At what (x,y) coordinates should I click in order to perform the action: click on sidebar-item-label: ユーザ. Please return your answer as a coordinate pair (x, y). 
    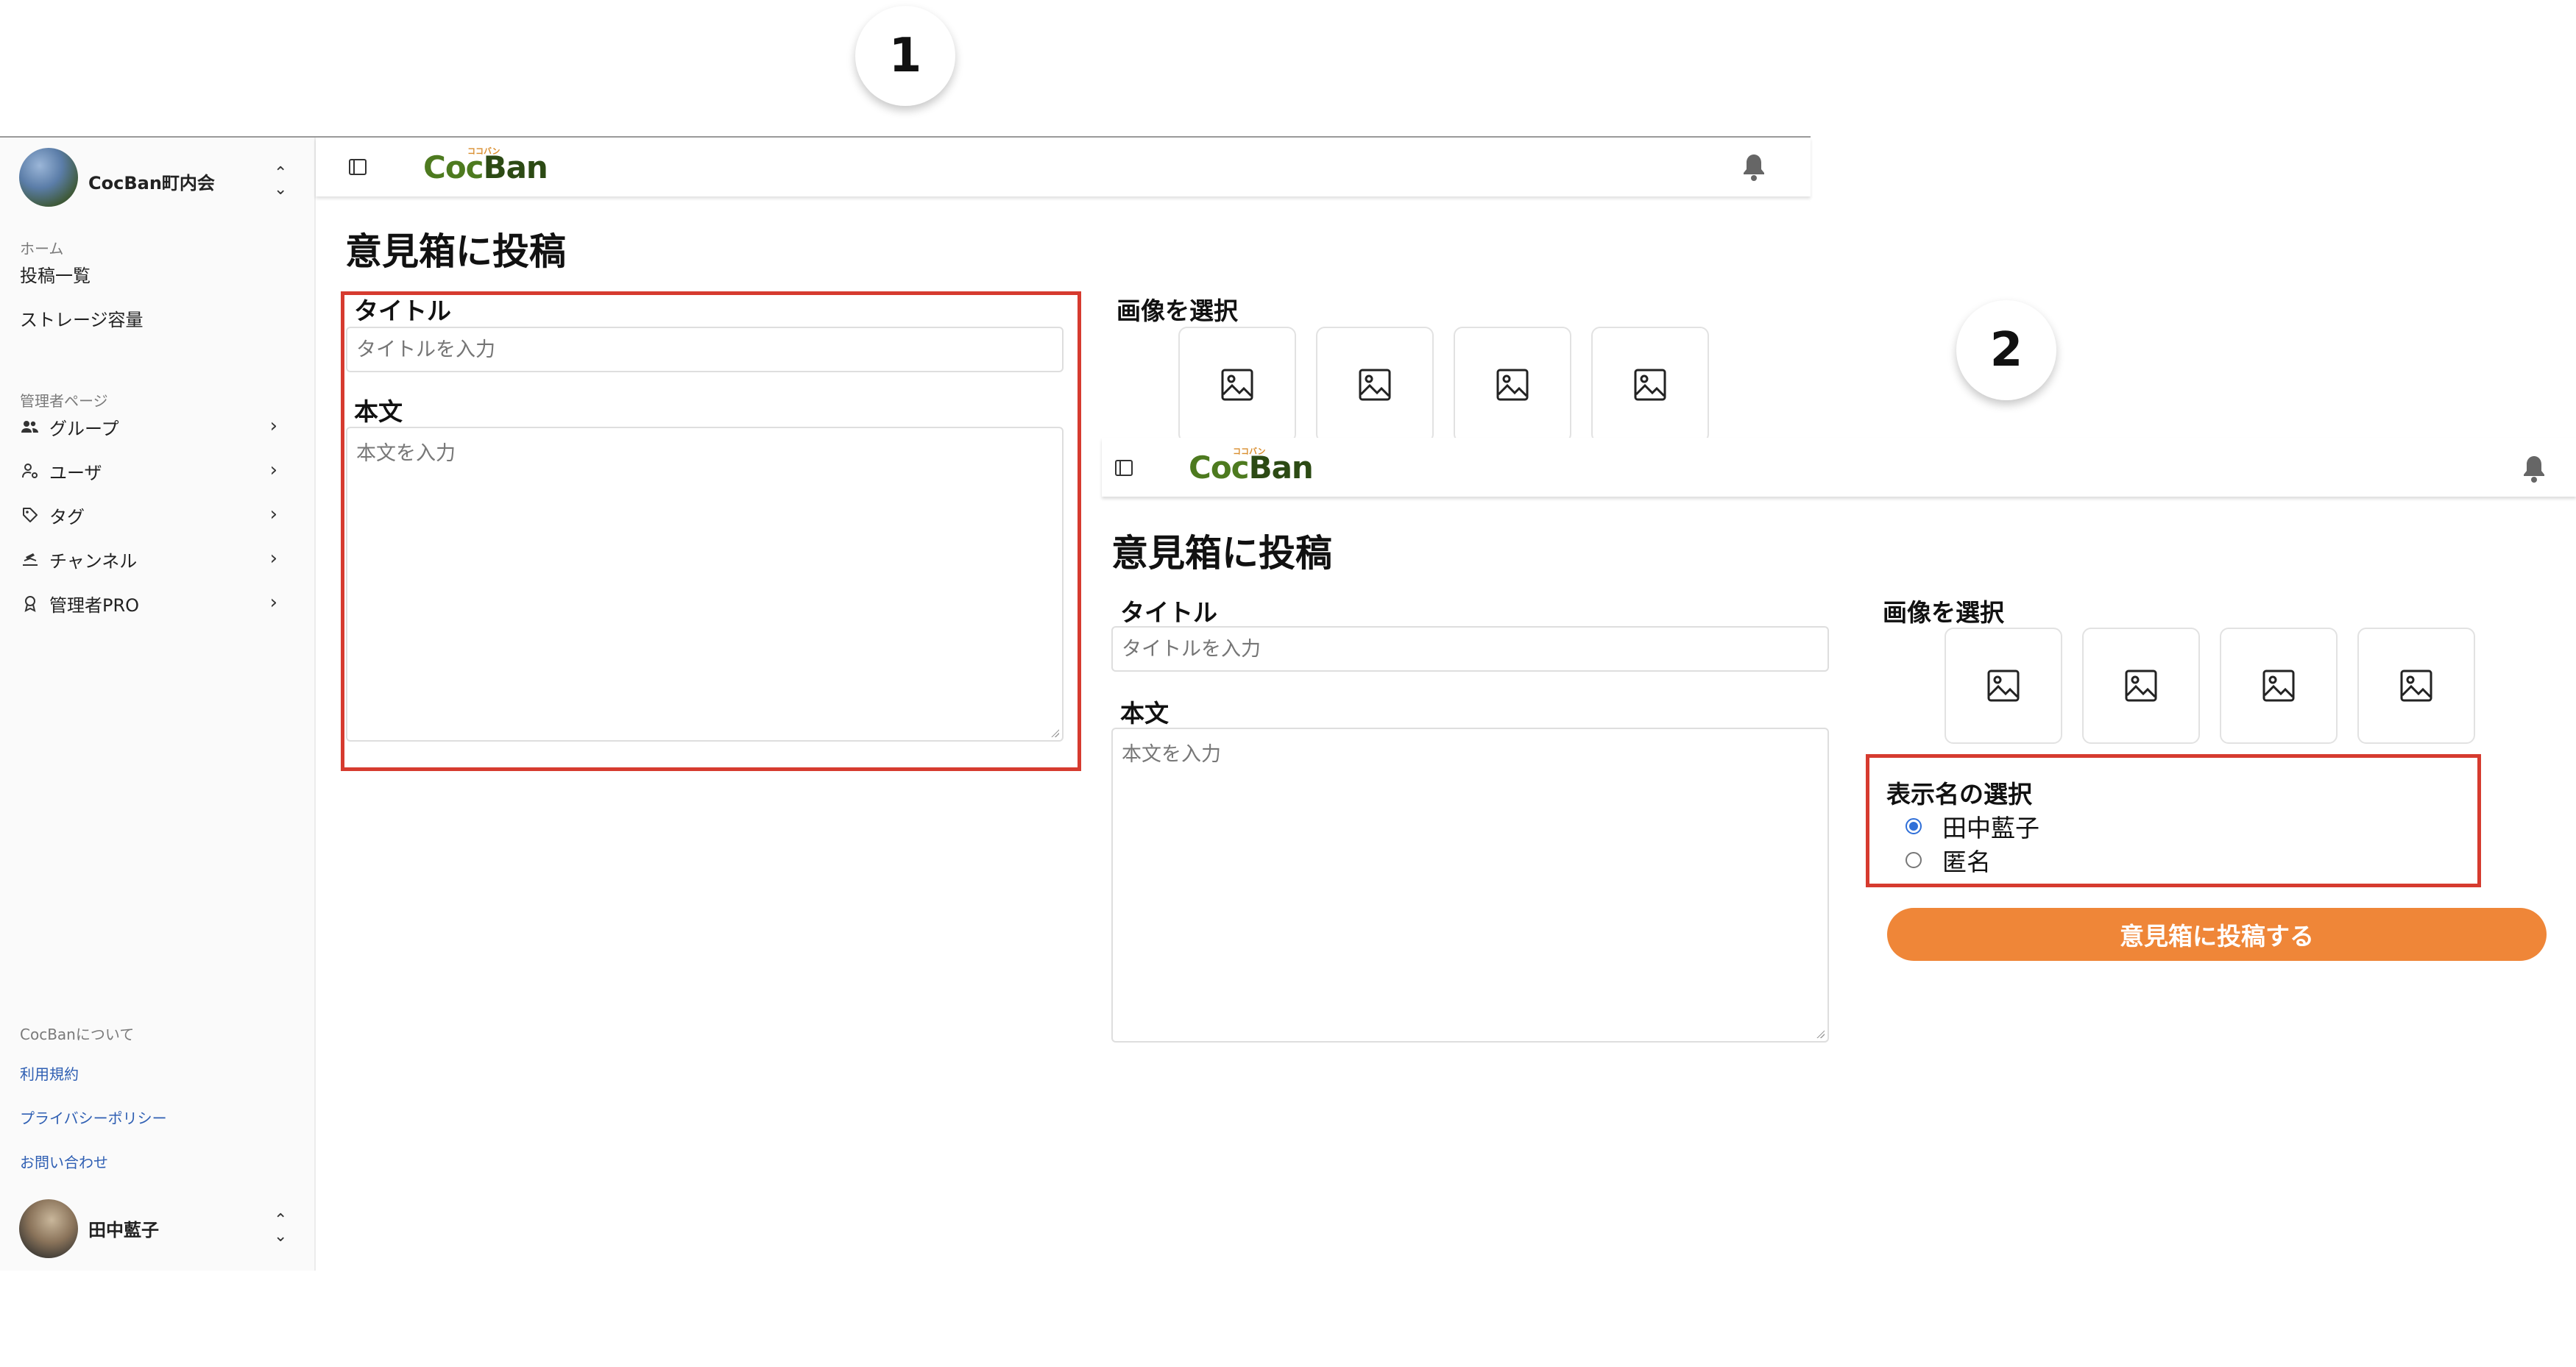
    Looking at the image, I should click on (75, 472).